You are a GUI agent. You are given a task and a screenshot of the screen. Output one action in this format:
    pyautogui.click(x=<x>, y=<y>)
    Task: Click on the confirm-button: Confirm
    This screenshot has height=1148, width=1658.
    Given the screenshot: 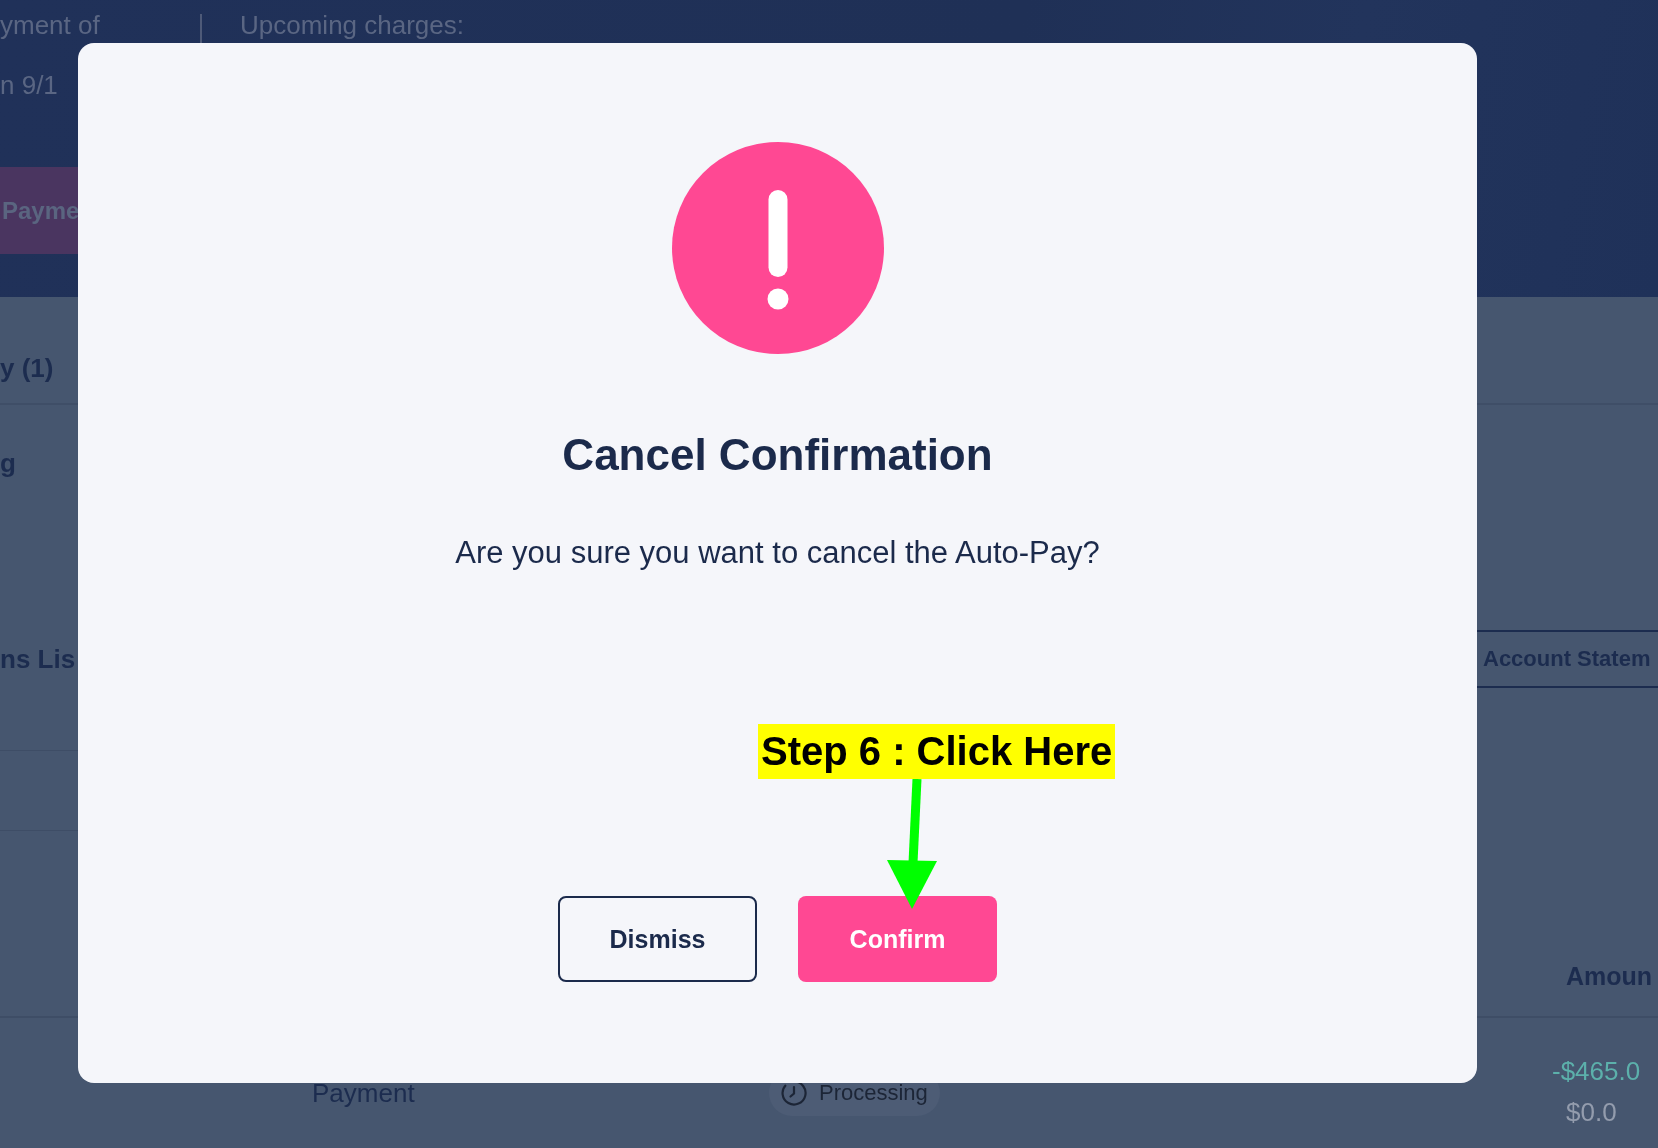 What is the action you would take?
    pyautogui.click(x=897, y=939)
    